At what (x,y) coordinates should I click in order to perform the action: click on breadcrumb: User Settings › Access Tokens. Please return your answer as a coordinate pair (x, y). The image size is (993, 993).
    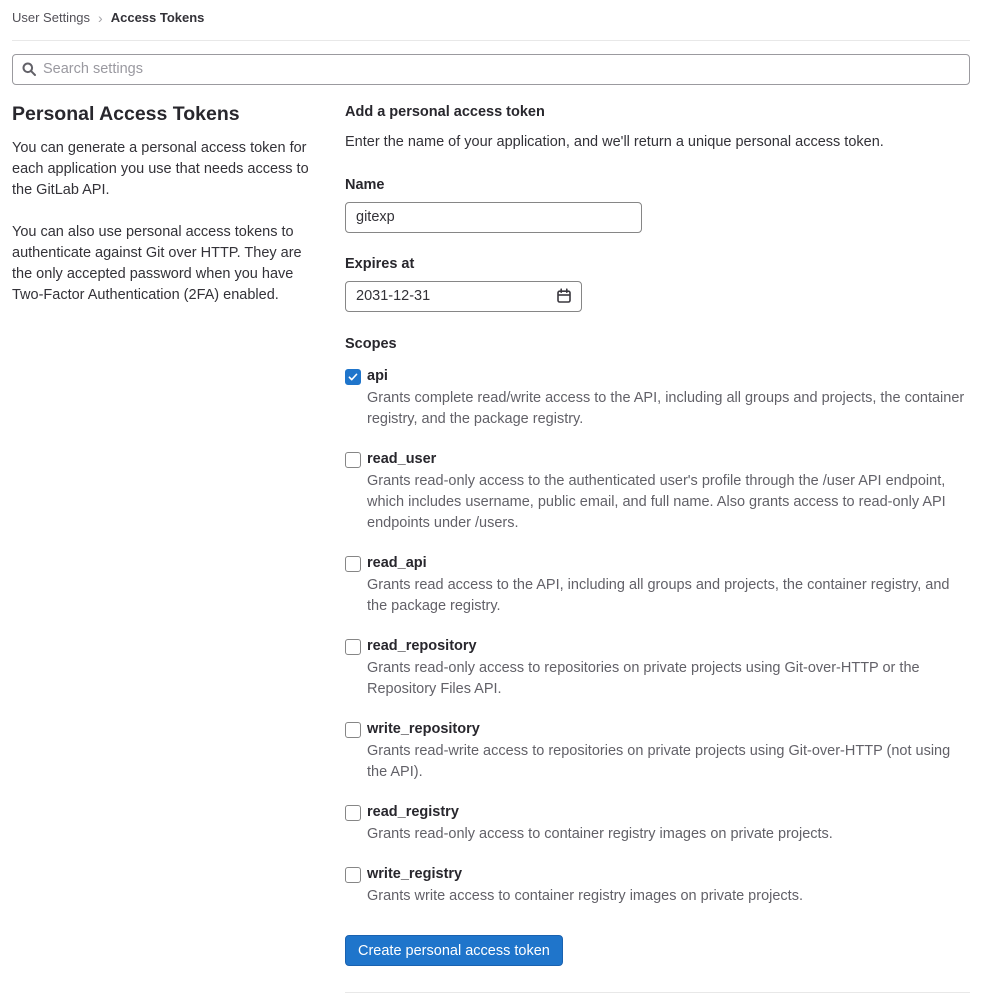
    Looking at the image, I should click on (491, 20).